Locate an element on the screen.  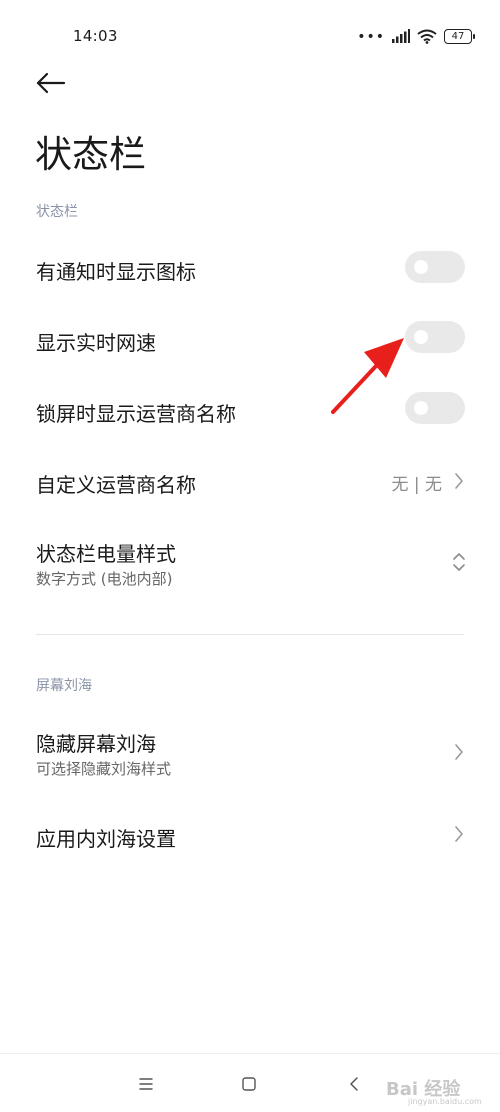
row-title: 隐藏屏幕刘海 is located at coordinates (96, 744).